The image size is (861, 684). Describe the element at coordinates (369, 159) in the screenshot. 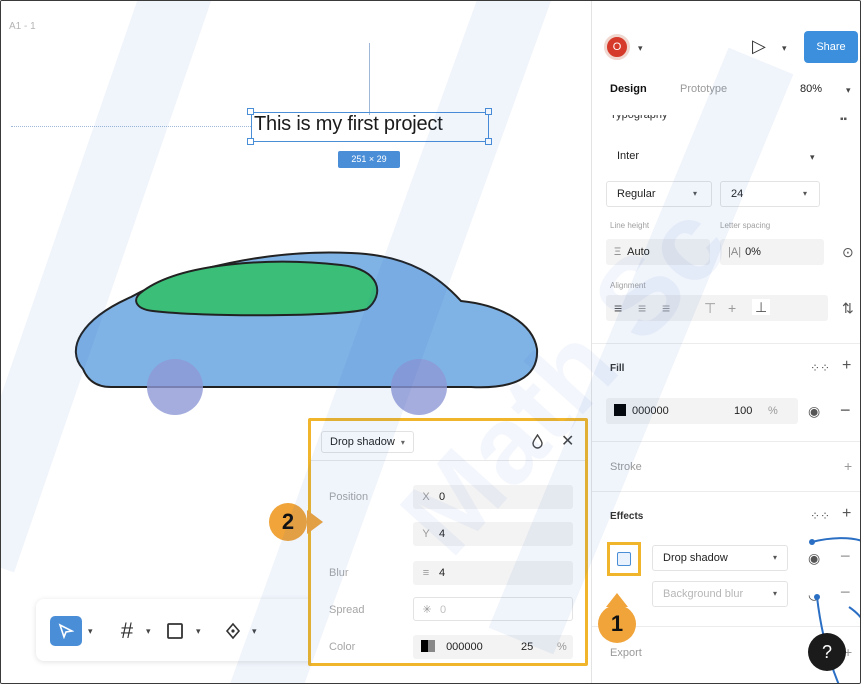

I see `dimension-badge: 251 × 29` at that location.